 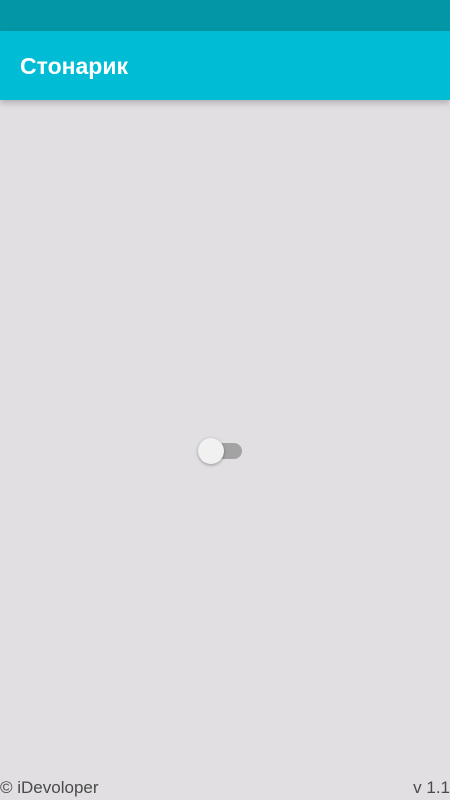 I want to click on flashlight-toggle-switch, so click(x=221, y=451).